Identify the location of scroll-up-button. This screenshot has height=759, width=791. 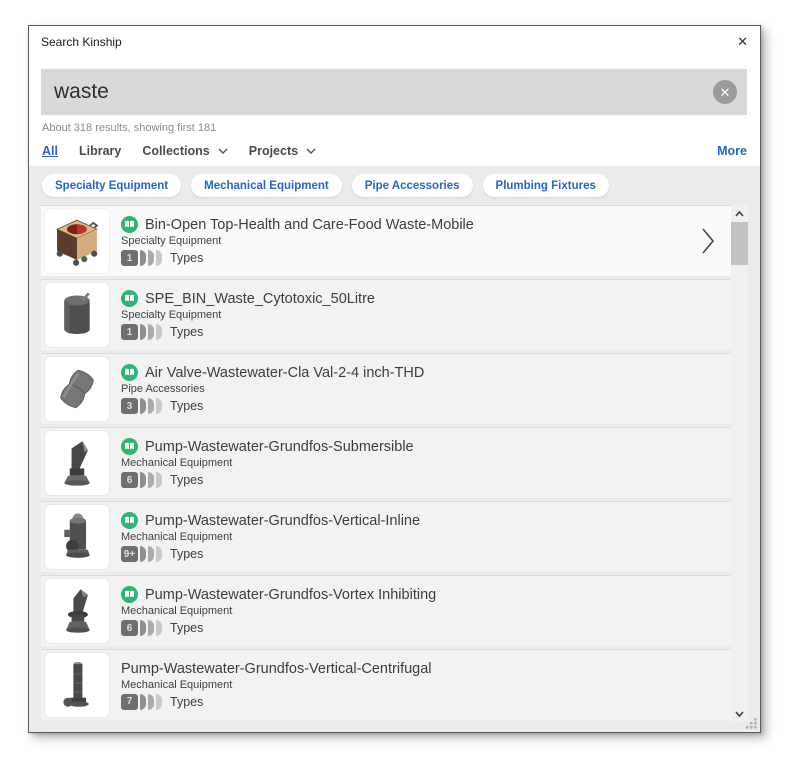
(739, 213).